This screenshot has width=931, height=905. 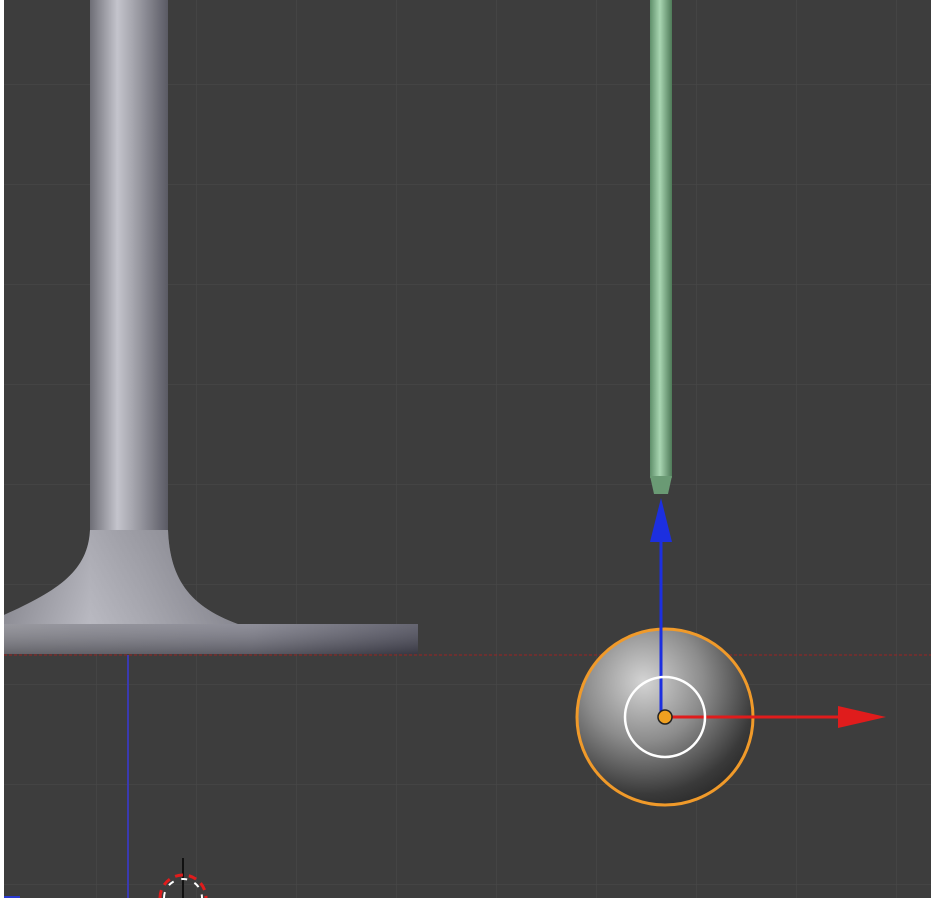 What do you see at coordinates (465, 901) in the screenshot?
I see `frame-bottom` at bounding box center [465, 901].